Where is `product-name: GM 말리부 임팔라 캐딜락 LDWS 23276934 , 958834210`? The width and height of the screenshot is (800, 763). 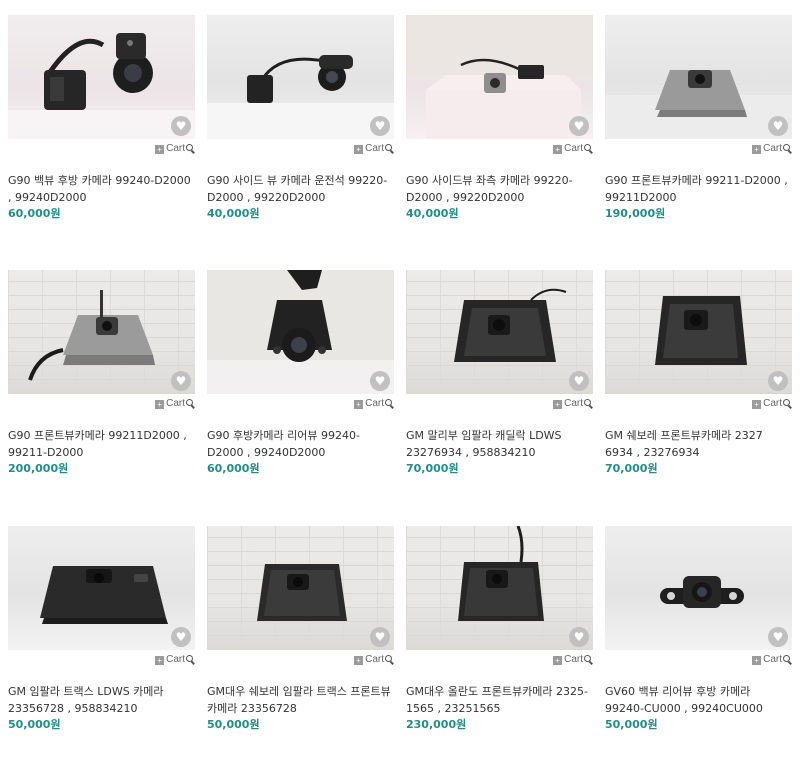
product-name: GM 말리부 임팔라 캐딜락 LDWS 23276934 , 958834210 is located at coordinates (499, 444).